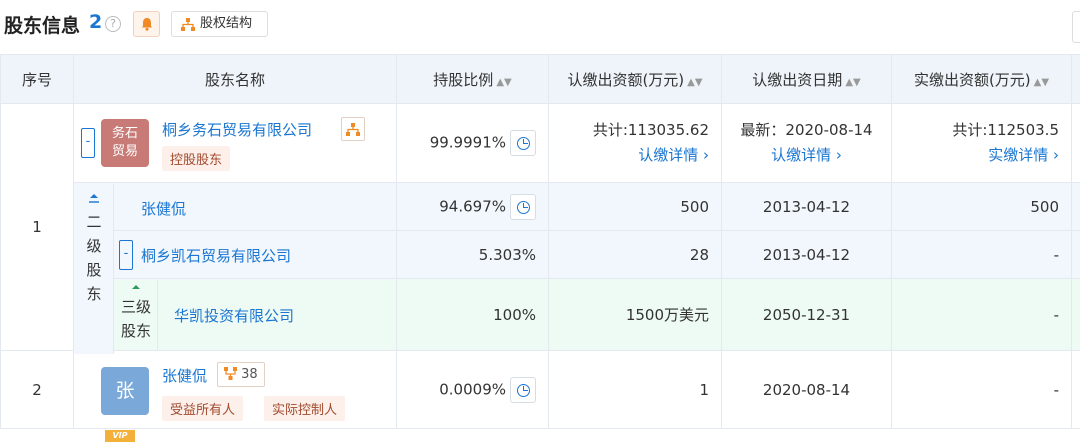  What do you see at coordinates (226, 23) in the screenshot?
I see `equity-structure-label: 股权结构` at bounding box center [226, 23].